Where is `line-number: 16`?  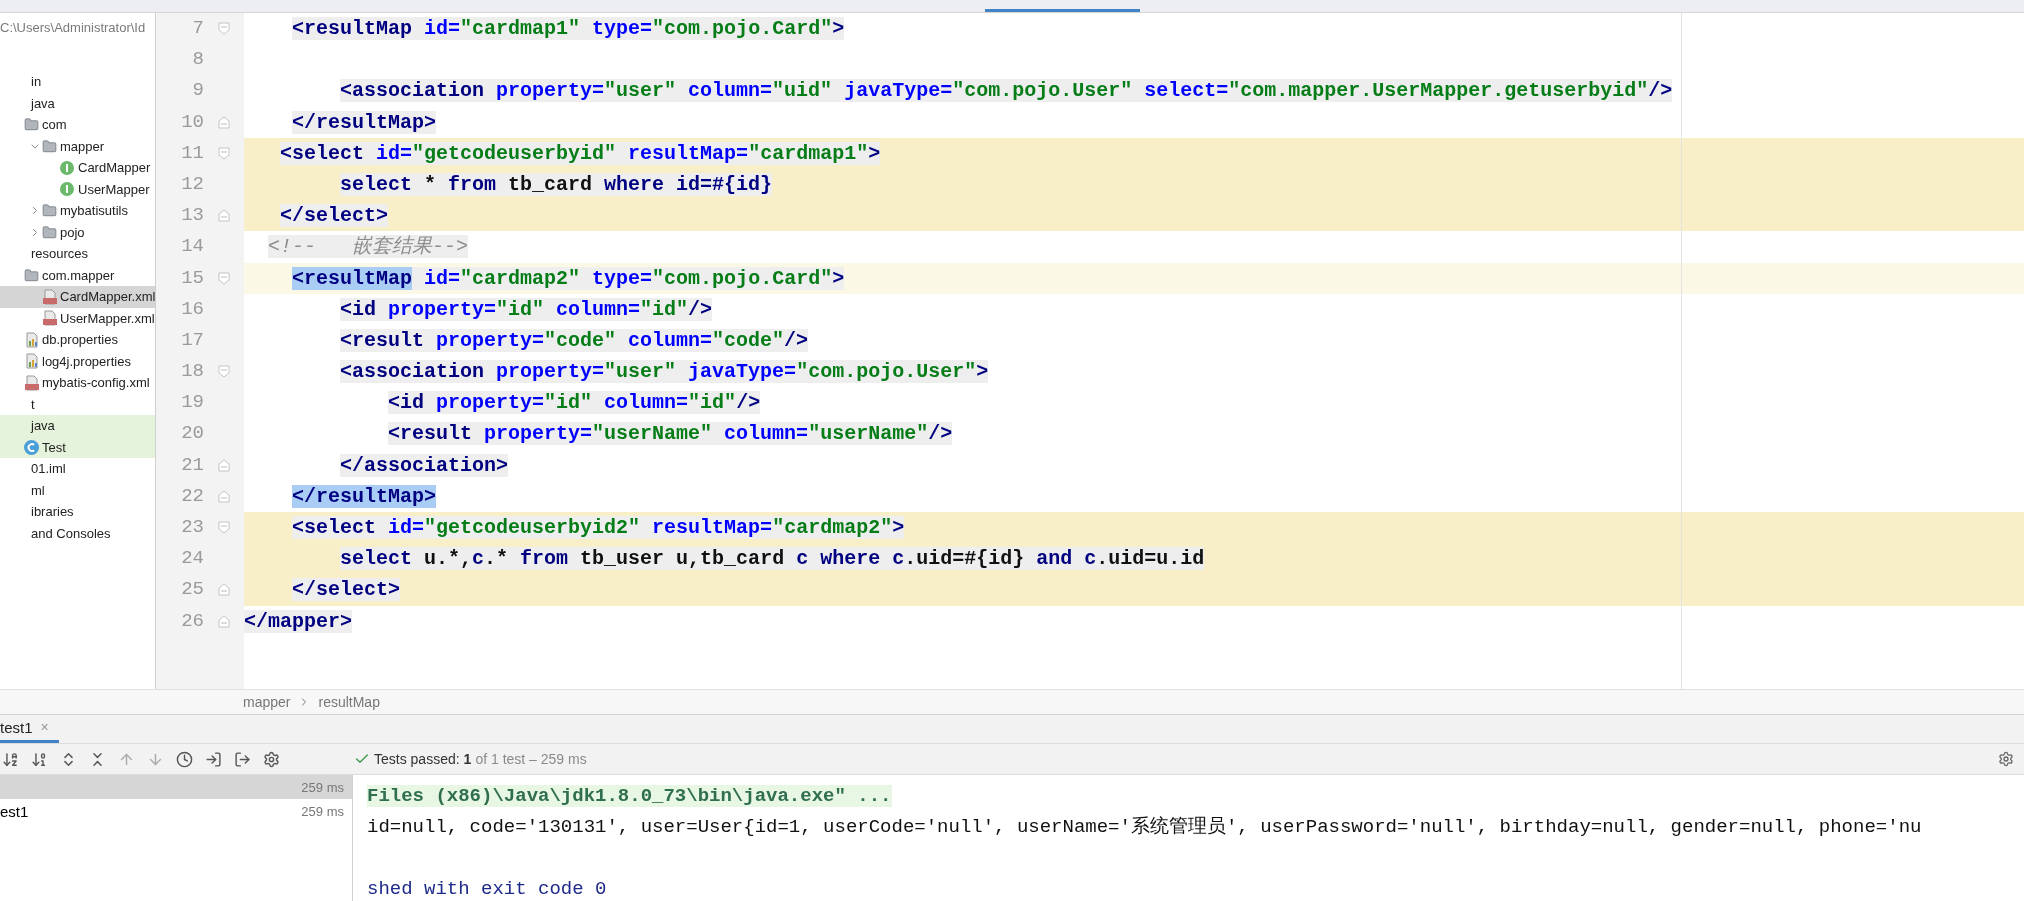
line-number: 16 is located at coordinates (192, 309).